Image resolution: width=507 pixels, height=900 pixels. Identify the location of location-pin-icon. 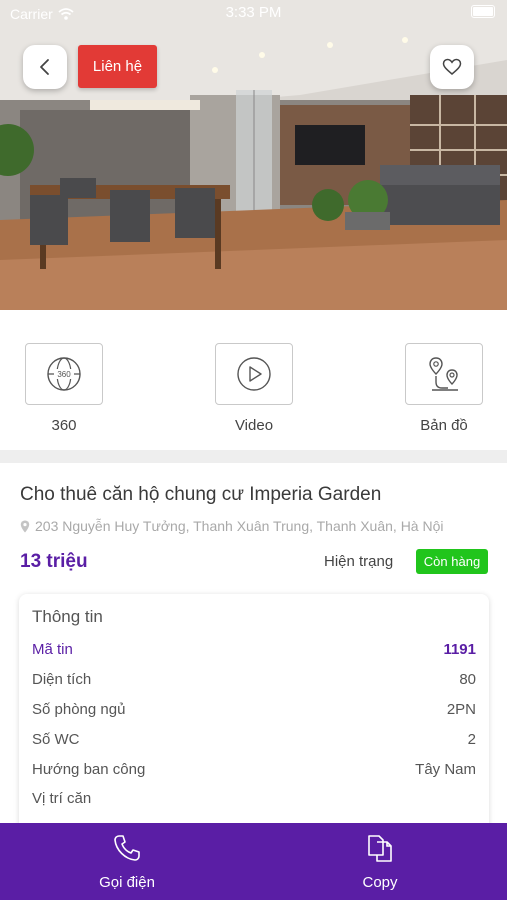
(25, 526).